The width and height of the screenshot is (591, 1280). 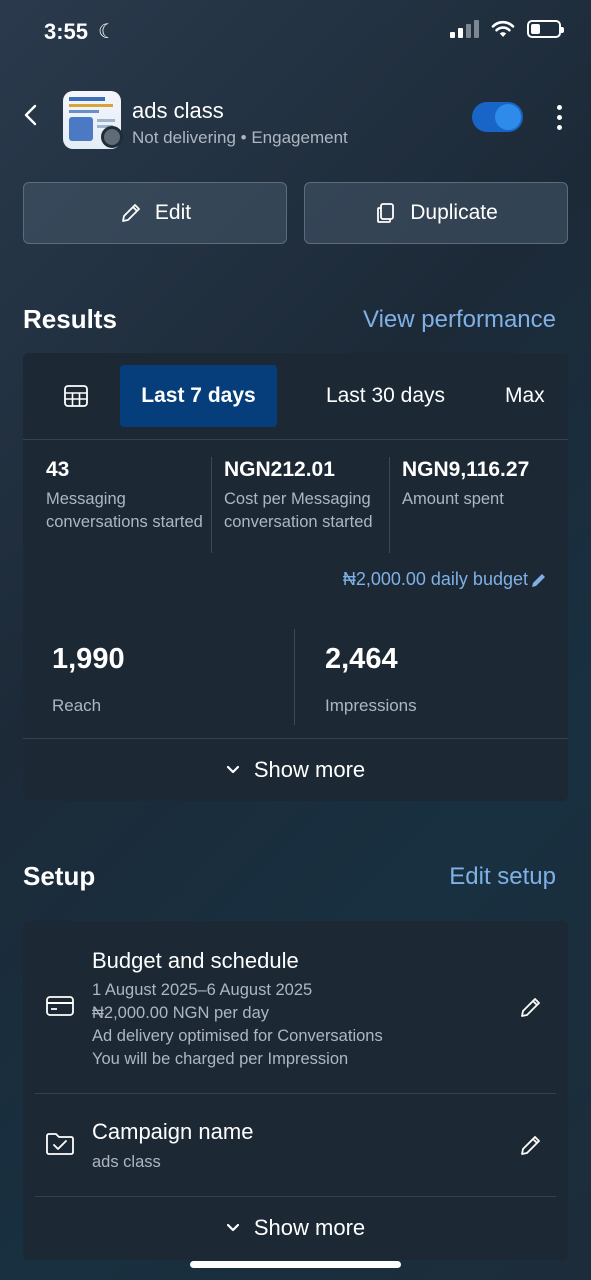 What do you see at coordinates (58, 469) in the screenshot?
I see `metric-value: 43` at bounding box center [58, 469].